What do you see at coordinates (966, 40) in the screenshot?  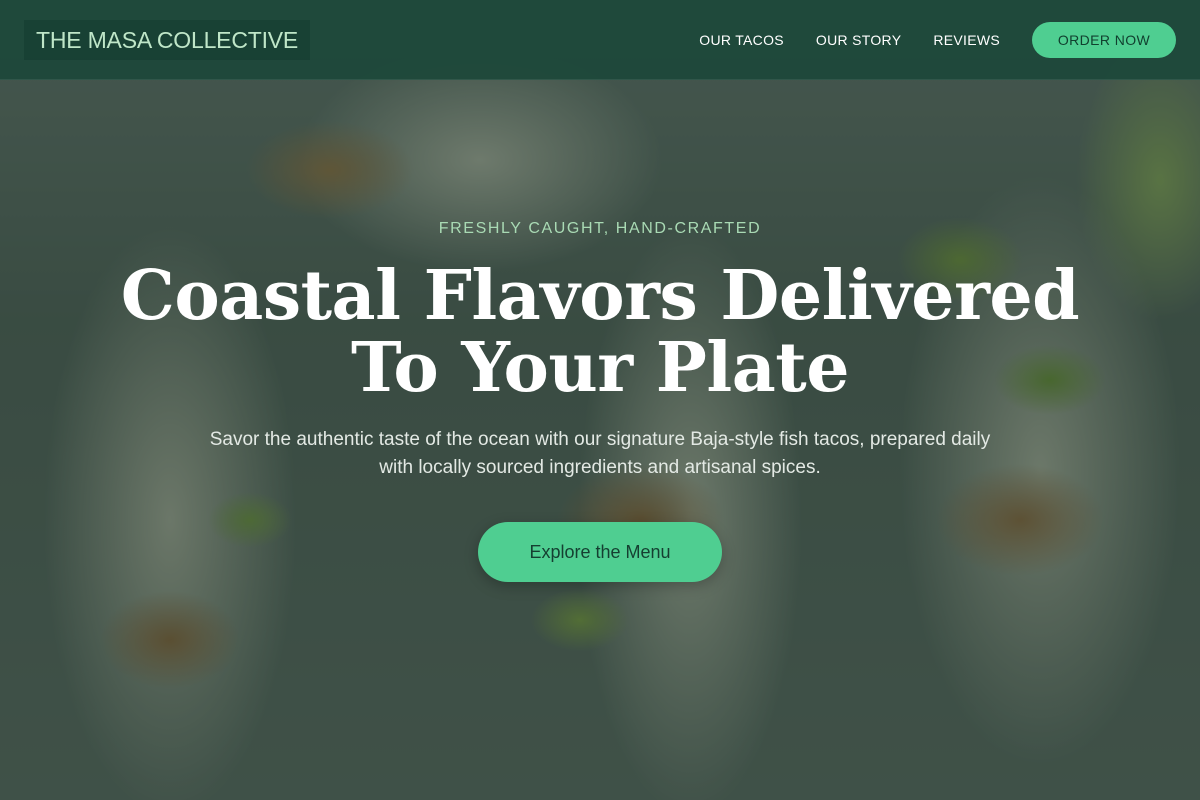 I see `nav-link-reviews: REVIEWS` at bounding box center [966, 40].